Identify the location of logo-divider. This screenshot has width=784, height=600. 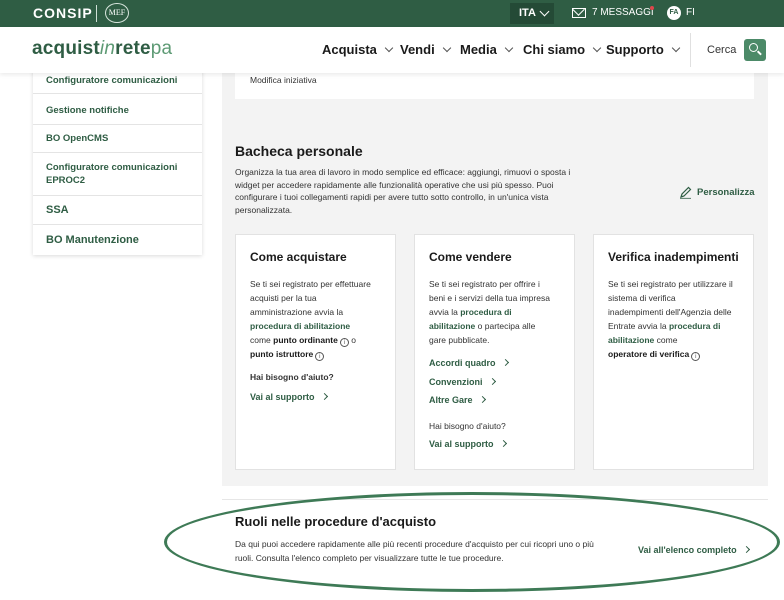
(96, 13).